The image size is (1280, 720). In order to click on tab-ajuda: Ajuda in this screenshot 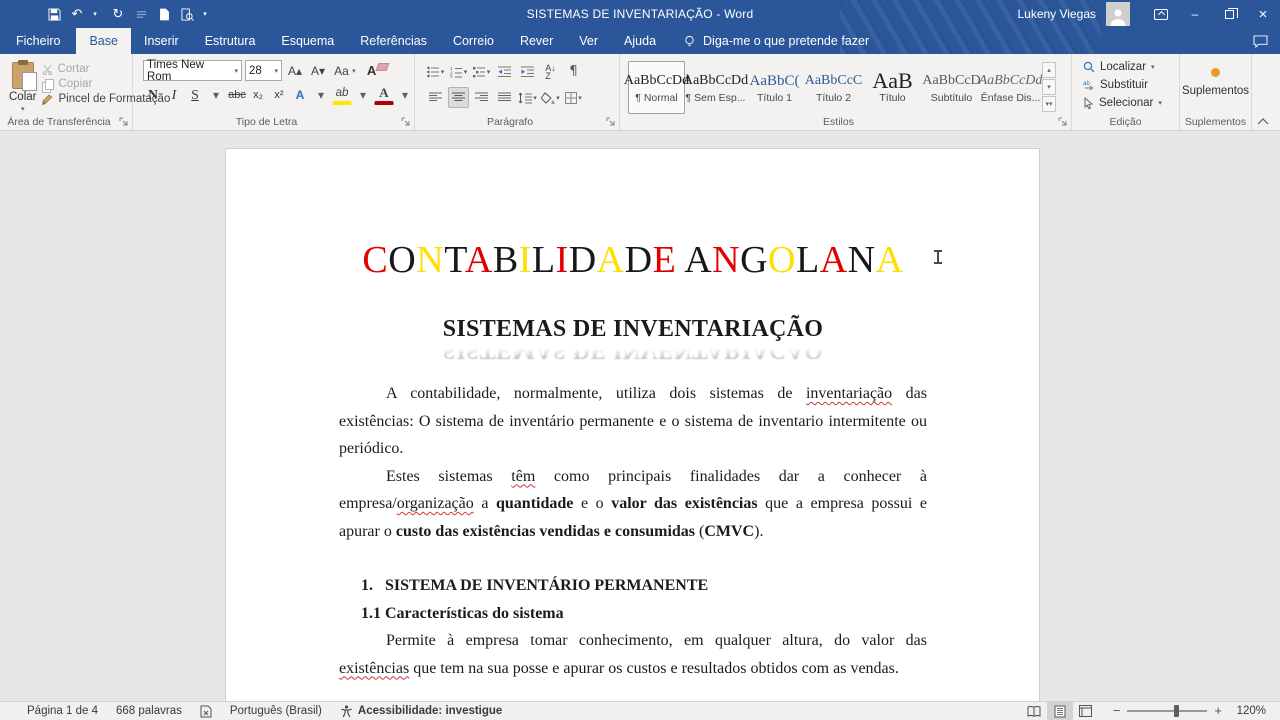, I will do `click(640, 41)`.